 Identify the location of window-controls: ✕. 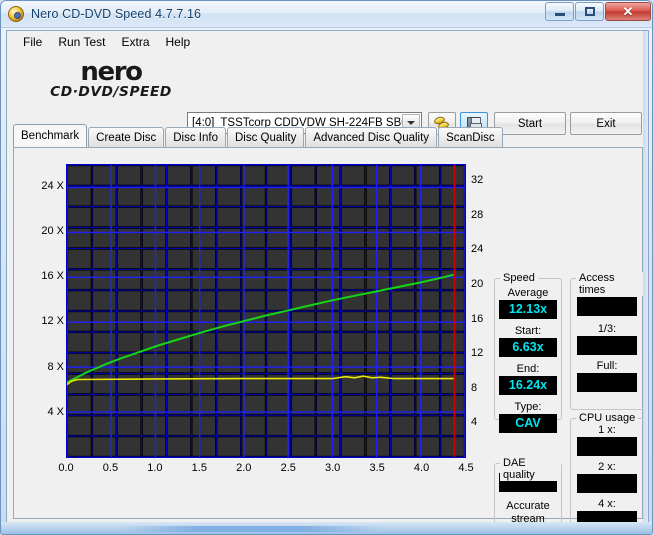
(598, 11).